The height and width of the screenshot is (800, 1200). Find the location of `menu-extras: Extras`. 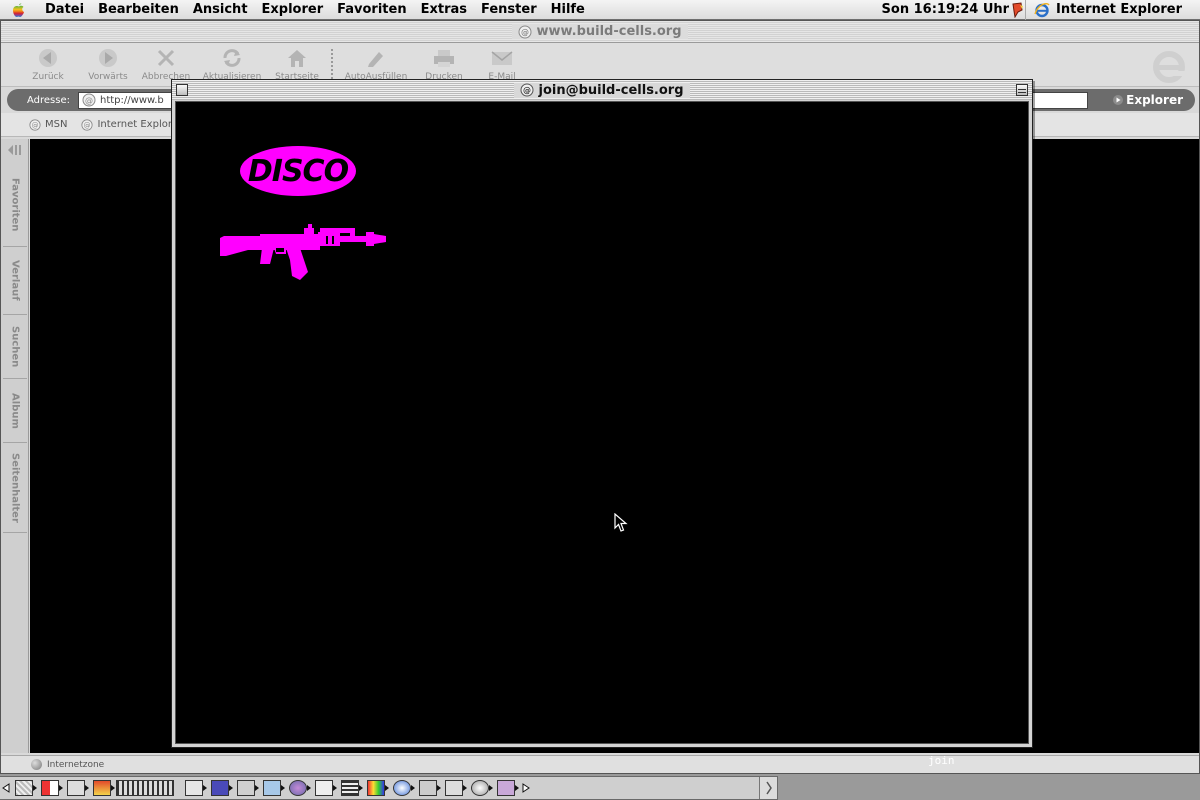

menu-extras: Extras is located at coordinates (444, 10).